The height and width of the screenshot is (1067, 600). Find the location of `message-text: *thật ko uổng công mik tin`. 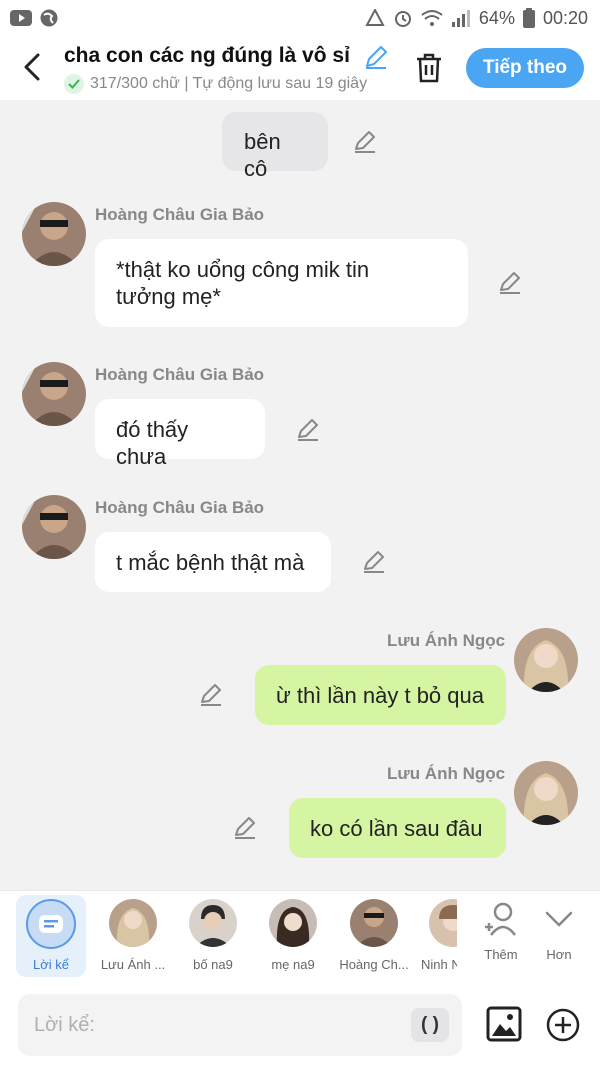

message-text: *thật ko uổng công mik tin is located at coordinates (243, 269).